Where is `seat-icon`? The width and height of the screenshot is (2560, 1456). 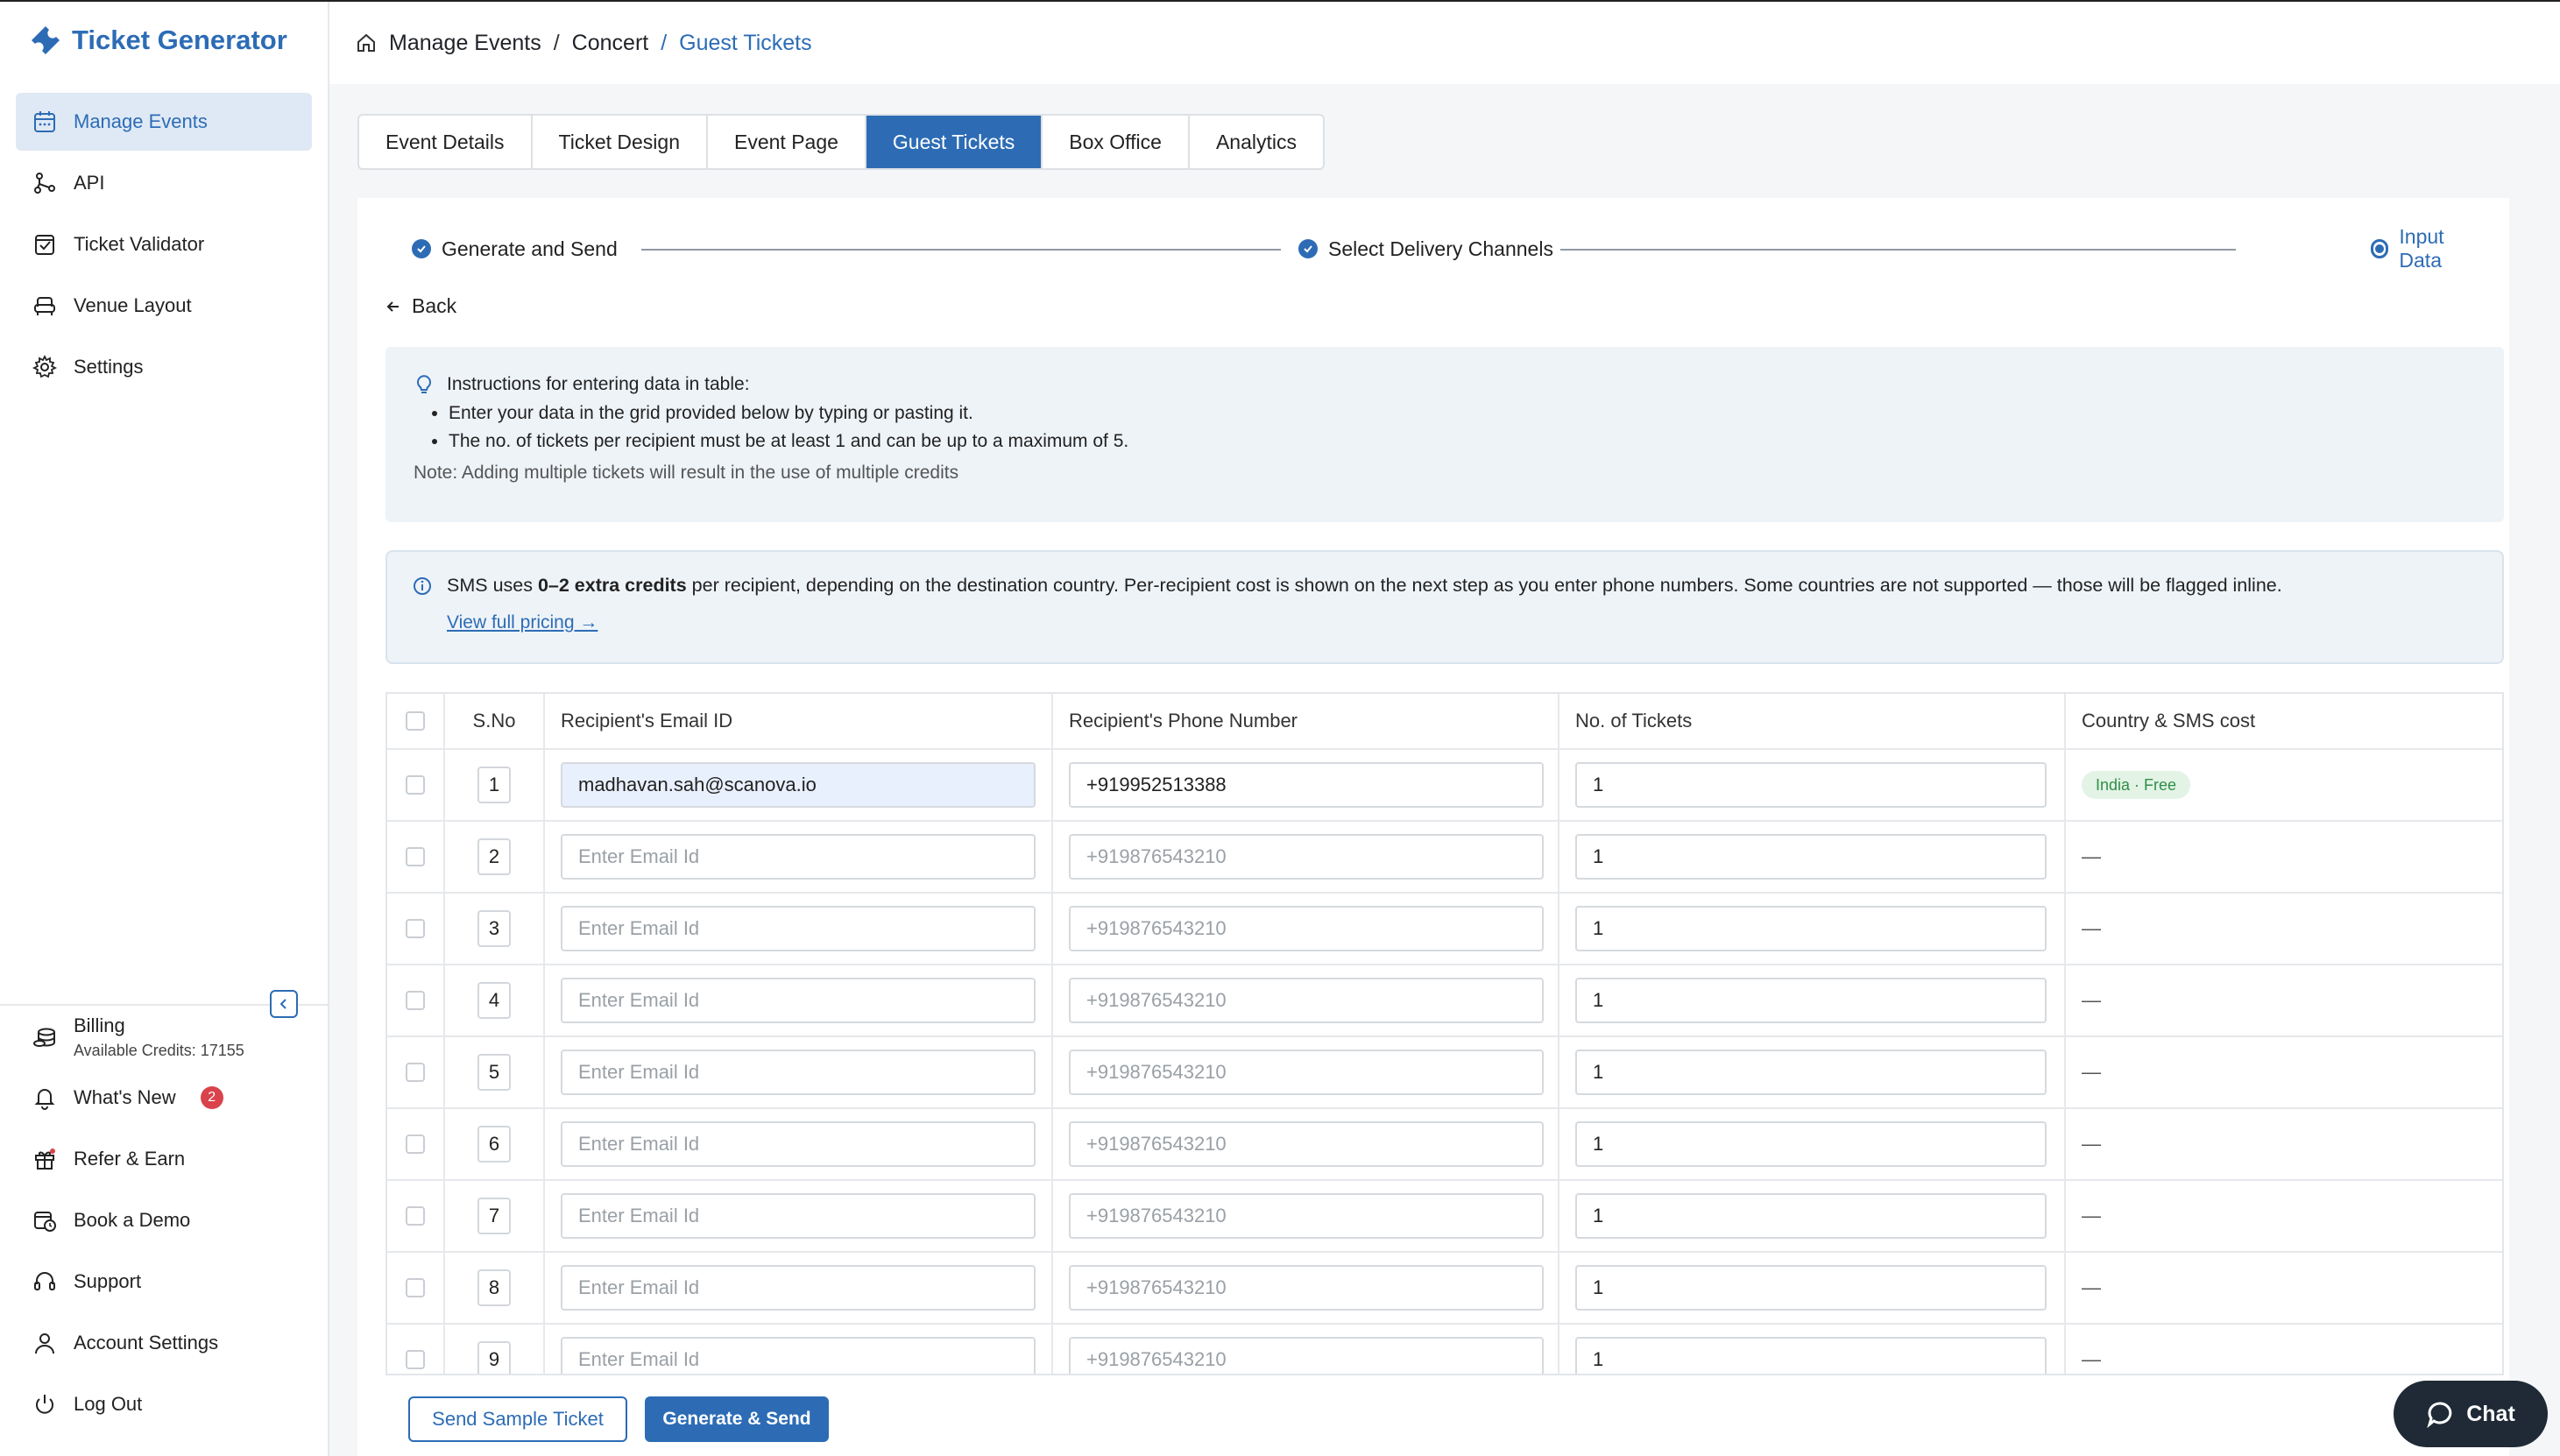
seat-icon is located at coordinates (44, 306).